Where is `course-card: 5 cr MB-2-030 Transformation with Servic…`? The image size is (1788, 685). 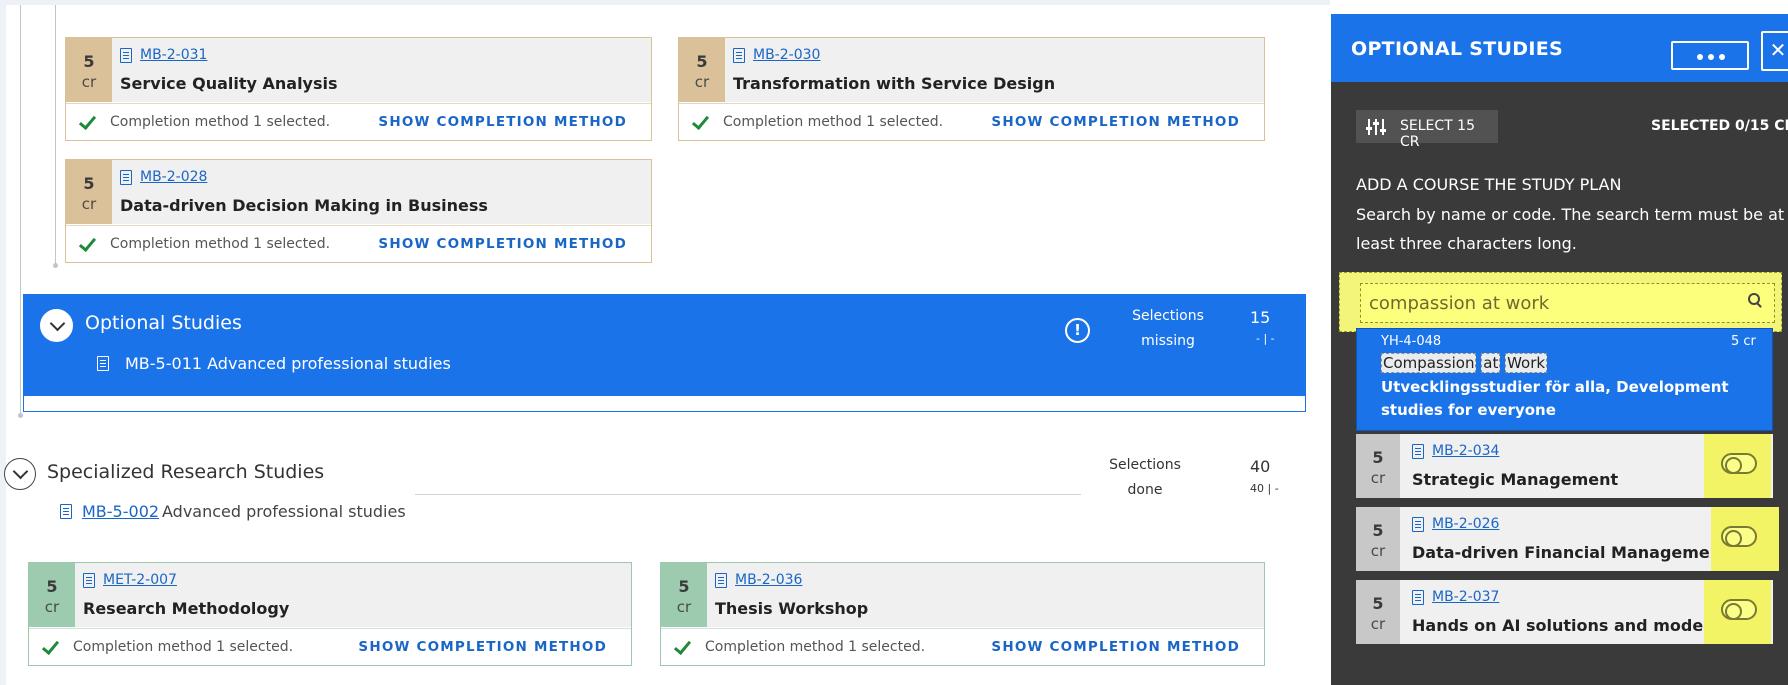 course-card: 5 cr MB-2-030 Transformation with Servic… is located at coordinates (971, 89).